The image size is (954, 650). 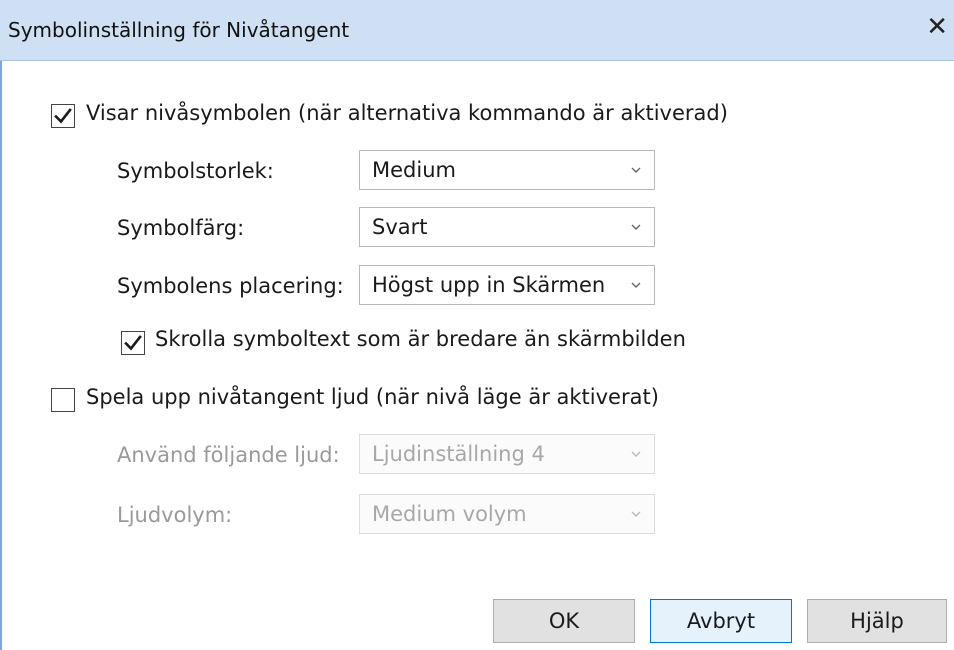 I want to click on volume-select: Medium volym, so click(x=507, y=514).